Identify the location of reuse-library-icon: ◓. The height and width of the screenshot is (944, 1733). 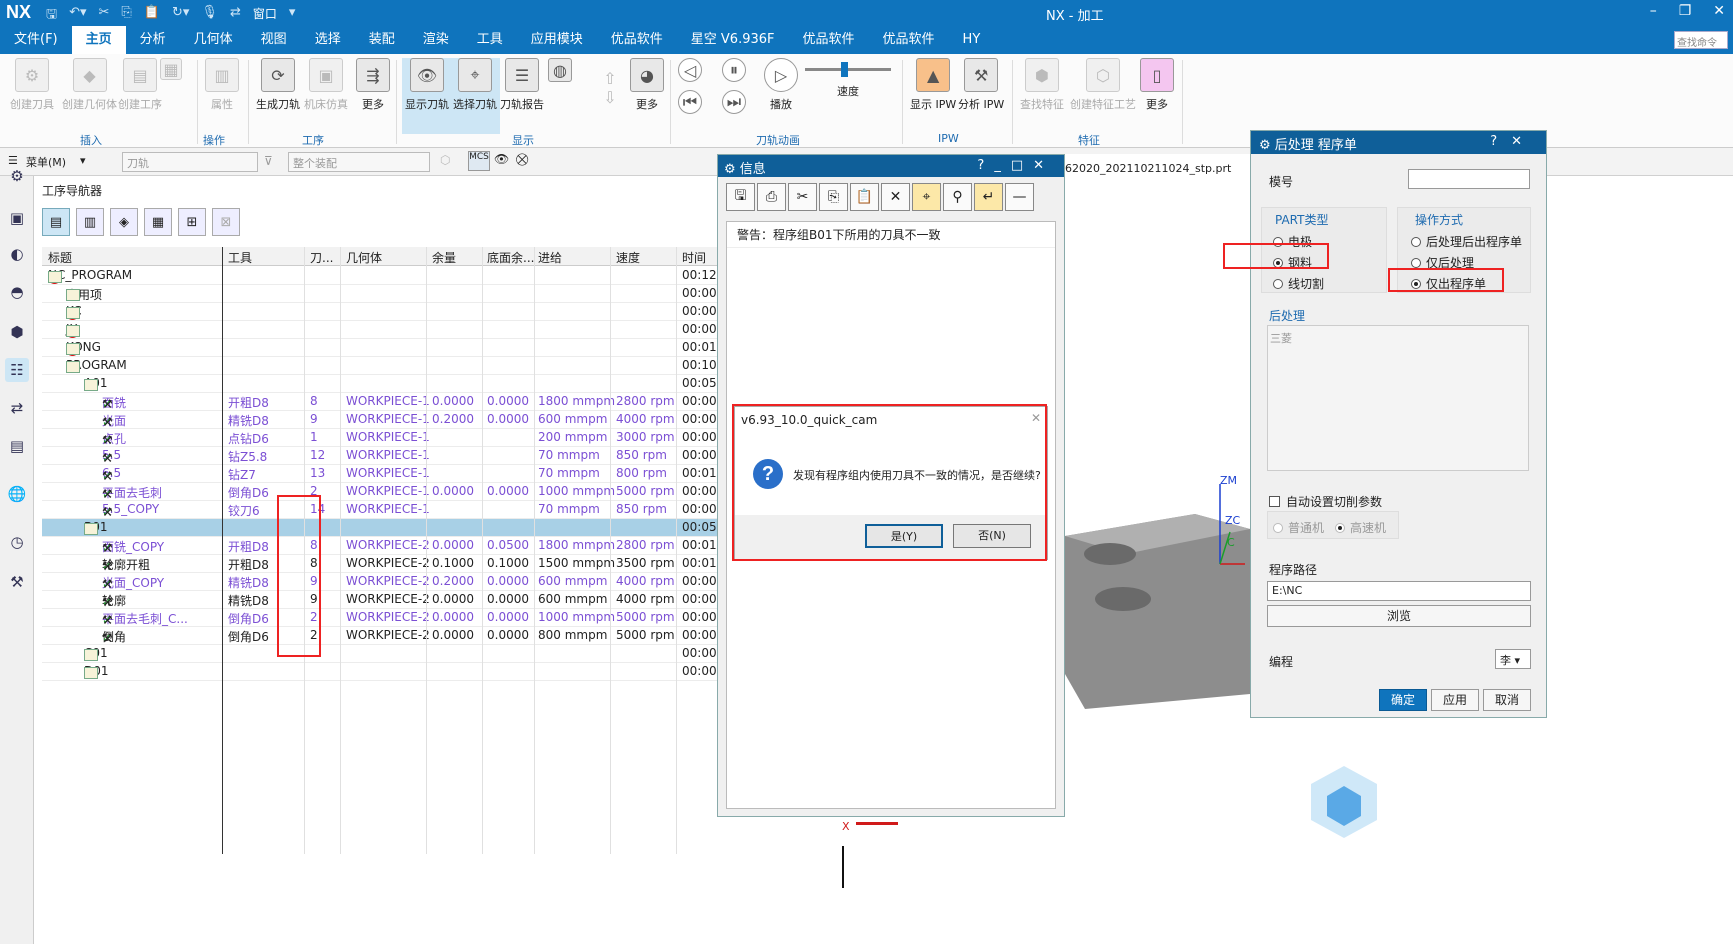
(17, 292).